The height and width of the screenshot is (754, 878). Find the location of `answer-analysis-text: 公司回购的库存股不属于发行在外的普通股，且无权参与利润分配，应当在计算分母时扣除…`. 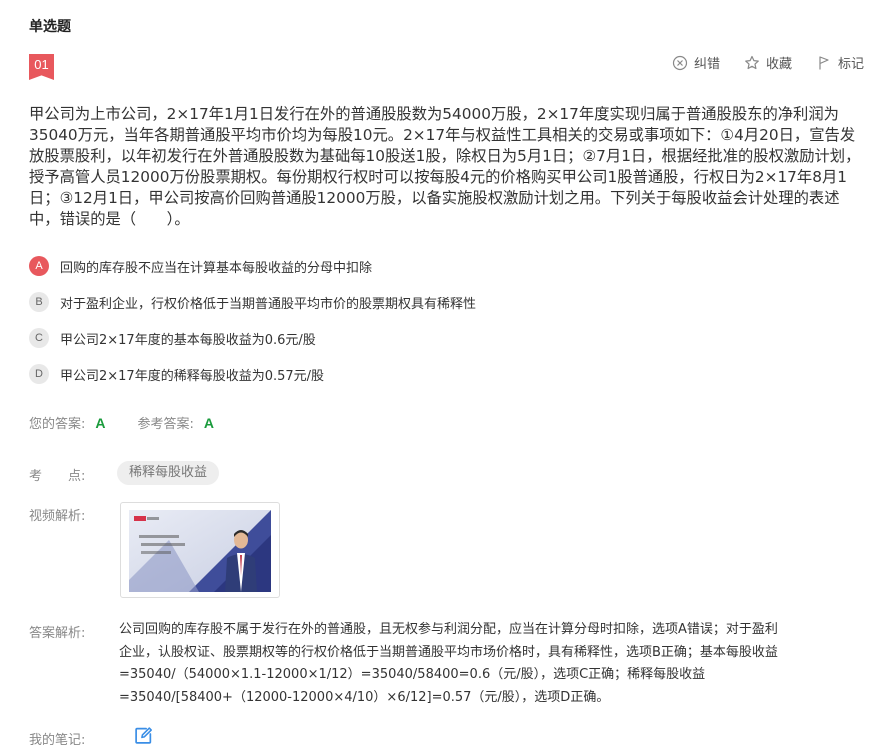

answer-analysis-text: 公司回购的库存股不属于发行在外的普通股，且无权参与利润分配，应当在计算分母时扣除… is located at coordinates (448, 663).